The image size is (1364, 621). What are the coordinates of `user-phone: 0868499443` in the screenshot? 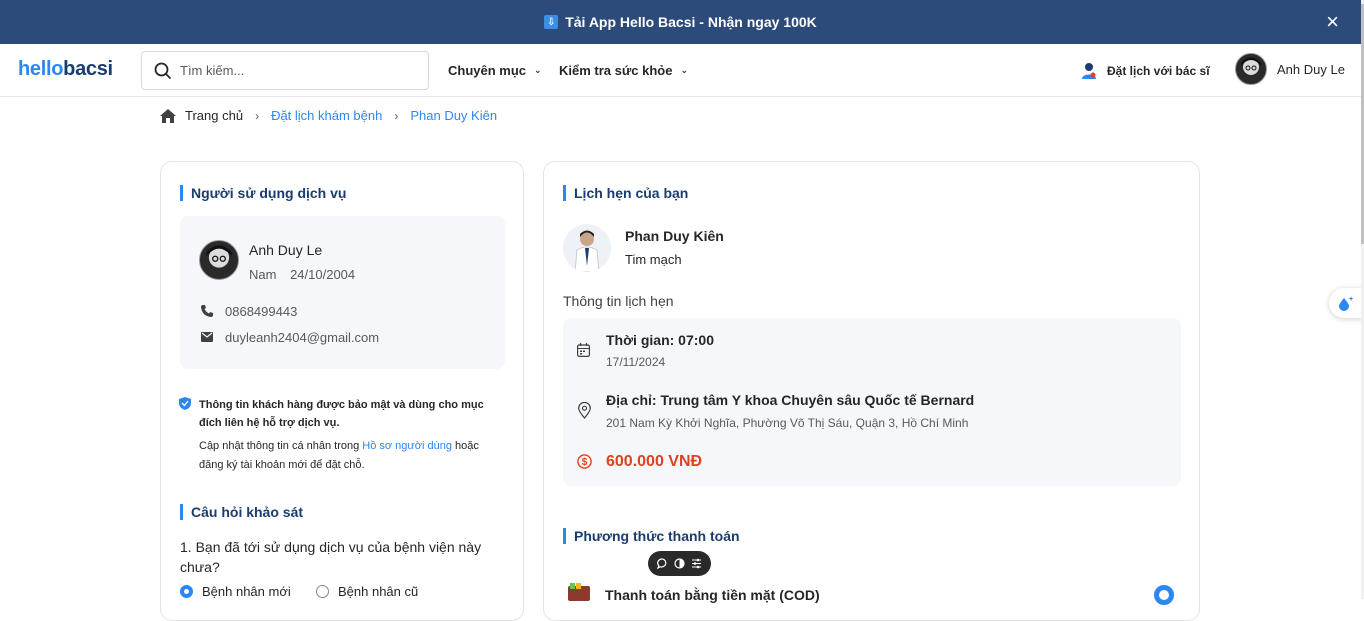 It's located at (261, 311).